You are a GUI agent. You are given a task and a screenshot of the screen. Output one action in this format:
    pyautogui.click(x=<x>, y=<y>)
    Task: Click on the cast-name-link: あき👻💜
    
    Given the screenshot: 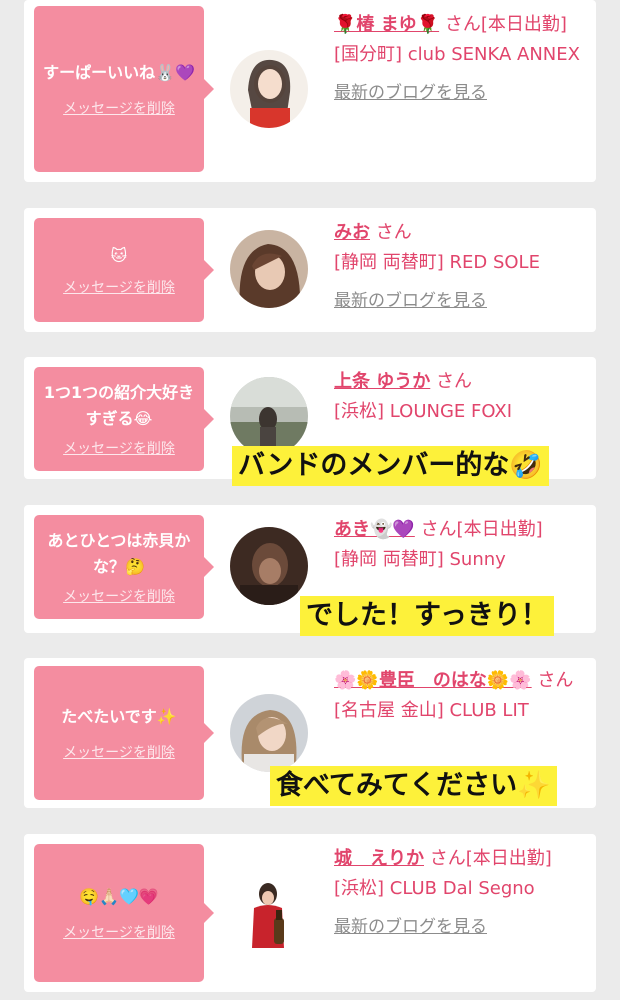 What is the action you would take?
    pyautogui.click(x=374, y=529)
    